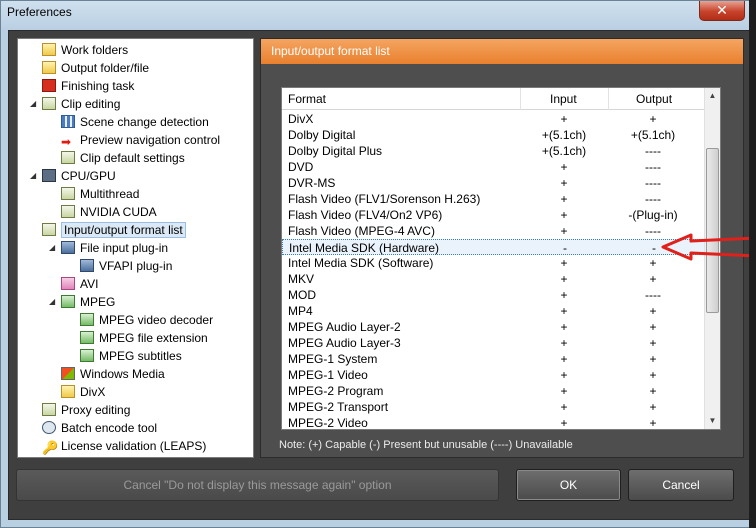 This screenshot has height=528, width=756. Describe the element at coordinates (494, 183) in the screenshot. I see `table-row: DVR-MS + ----` at that location.